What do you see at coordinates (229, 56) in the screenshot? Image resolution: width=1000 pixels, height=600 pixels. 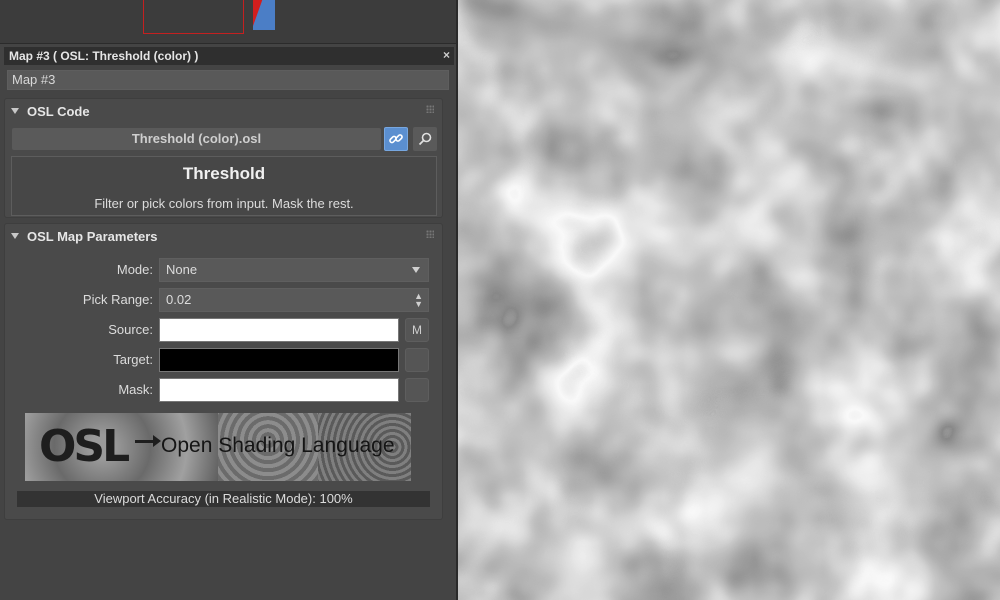 I see `map-title-bar: Map #3 ( OSL: Threshold (color) ) ×` at bounding box center [229, 56].